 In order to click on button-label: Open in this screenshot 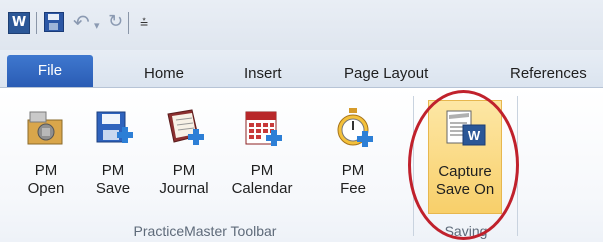, I will do `click(46, 188)`.